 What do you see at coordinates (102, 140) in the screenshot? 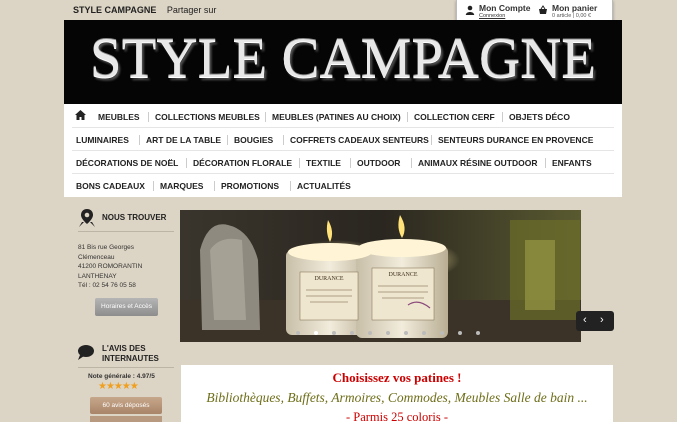
I see `menu-item-luminaires: LUMINAIRES` at bounding box center [102, 140].